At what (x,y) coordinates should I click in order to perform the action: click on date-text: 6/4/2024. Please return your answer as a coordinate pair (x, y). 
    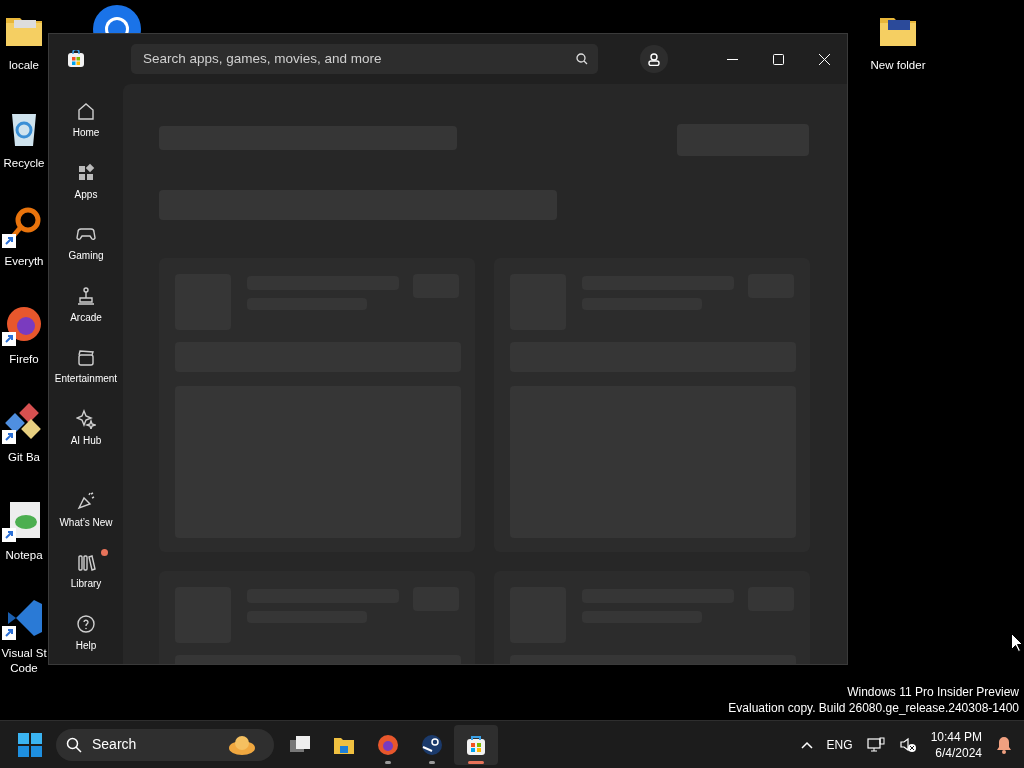
    Looking at the image, I should click on (958, 752).